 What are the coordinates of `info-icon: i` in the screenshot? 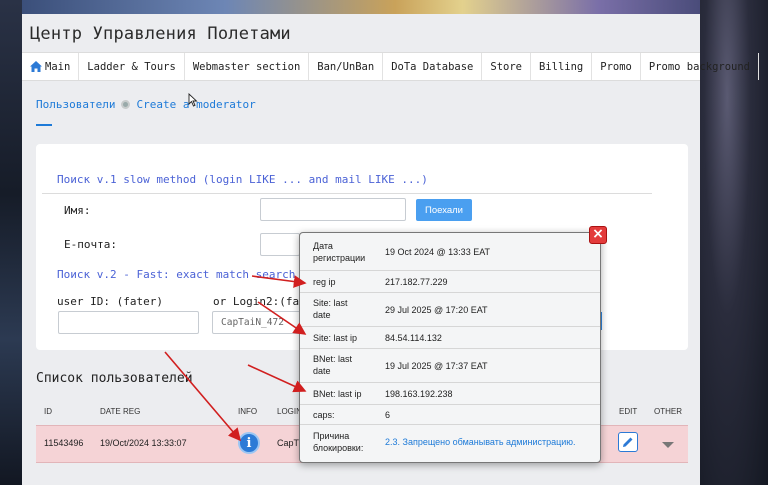 It's located at (249, 443).